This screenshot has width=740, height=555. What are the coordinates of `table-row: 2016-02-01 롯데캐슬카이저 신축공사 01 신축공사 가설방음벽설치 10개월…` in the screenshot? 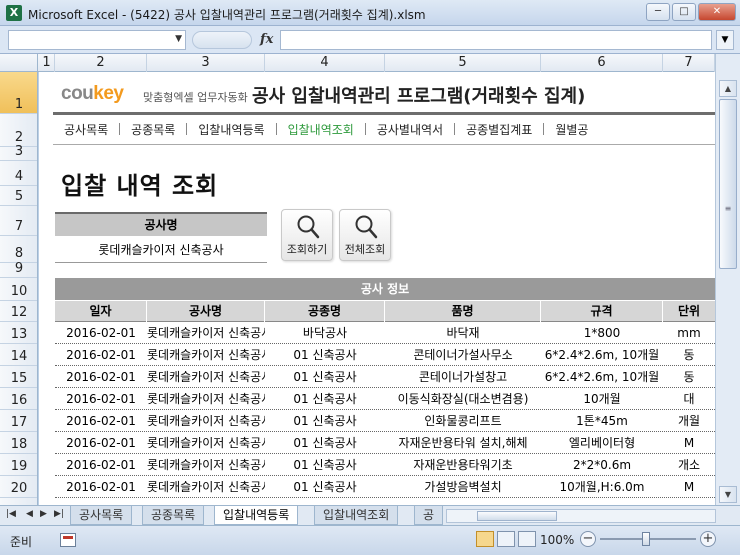 It's located at (385, 487).